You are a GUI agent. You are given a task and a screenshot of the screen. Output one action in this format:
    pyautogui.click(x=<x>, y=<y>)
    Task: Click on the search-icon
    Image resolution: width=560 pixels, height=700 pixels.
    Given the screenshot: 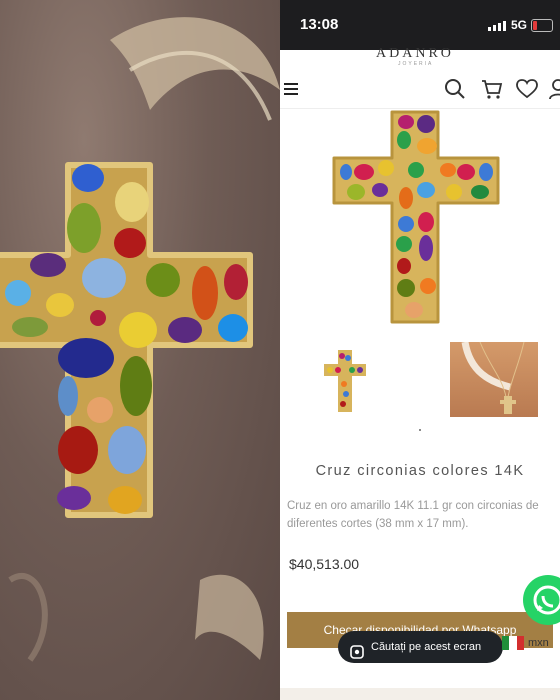 What is the action you would take?
    pyautogui.click(x=455, y=91)
    